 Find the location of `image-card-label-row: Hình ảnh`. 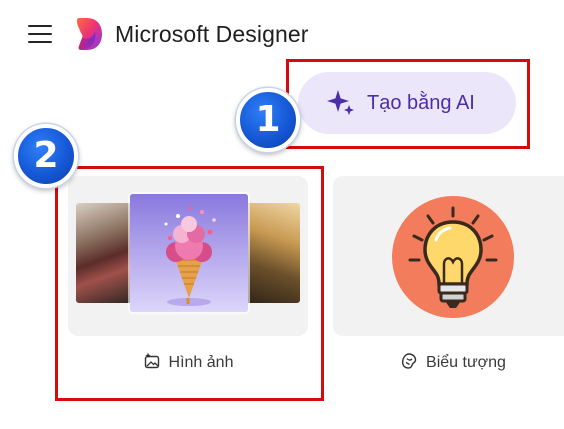

image-card-label-row: Hình ảnh is located at coordinates (188, 362).